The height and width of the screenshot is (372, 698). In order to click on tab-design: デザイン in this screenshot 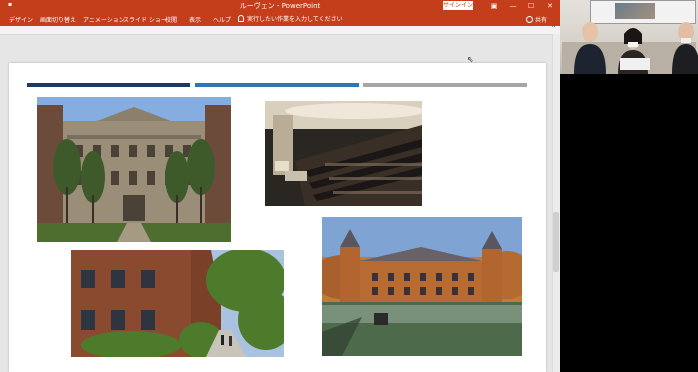, I will do `click(21, 19)`.